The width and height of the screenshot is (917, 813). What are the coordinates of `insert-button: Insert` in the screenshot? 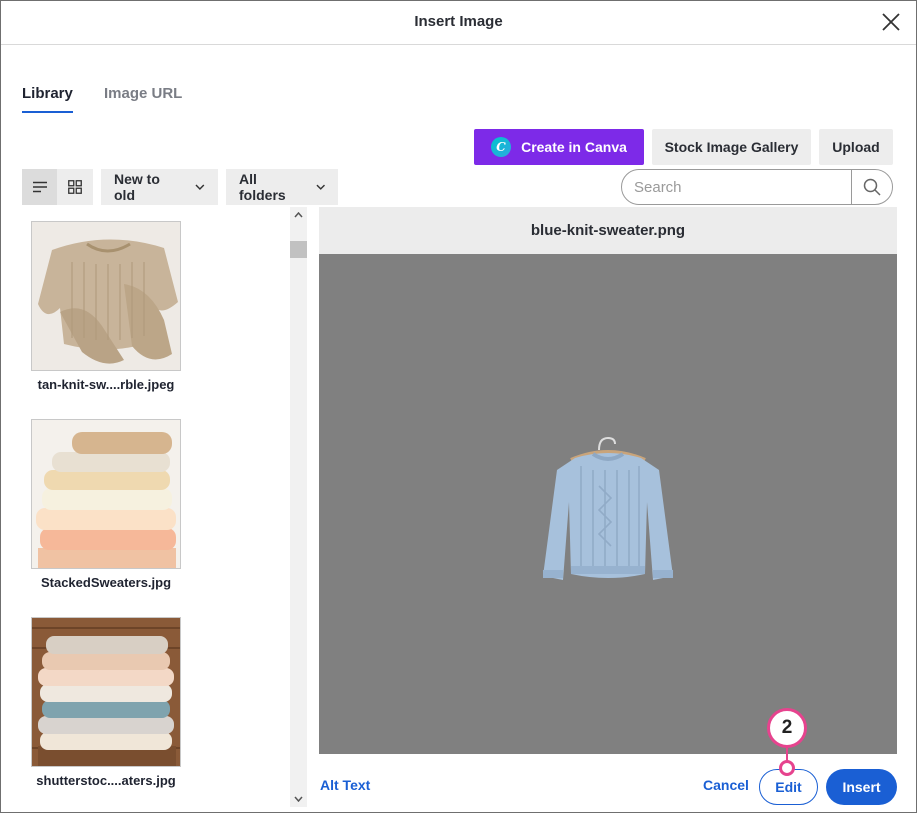 It's located at (861, 787).